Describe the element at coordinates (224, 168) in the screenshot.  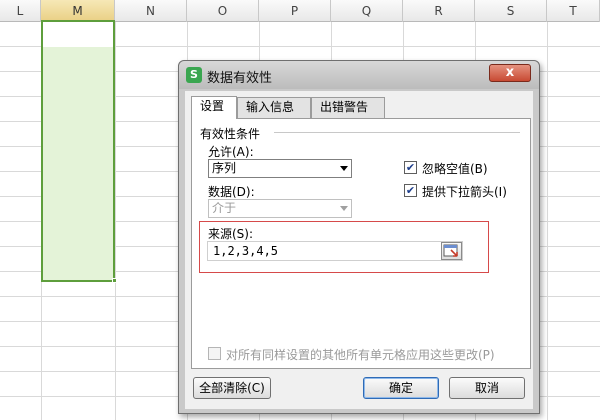
I see `allow-select-value: 序列` at that location.